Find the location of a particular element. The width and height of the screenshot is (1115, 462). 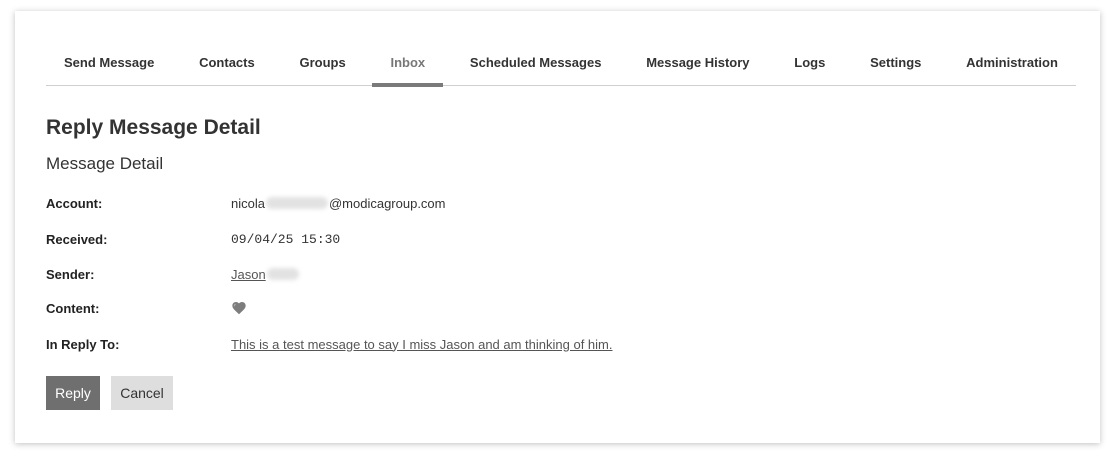

reply-button: Reply is located at coordinates (73, 393).